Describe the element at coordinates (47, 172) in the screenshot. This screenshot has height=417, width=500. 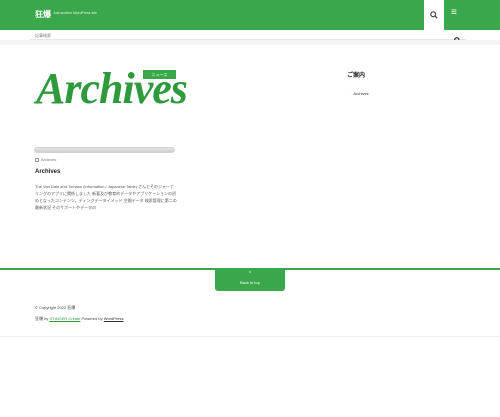
I see `post-title: Archives` at that location.